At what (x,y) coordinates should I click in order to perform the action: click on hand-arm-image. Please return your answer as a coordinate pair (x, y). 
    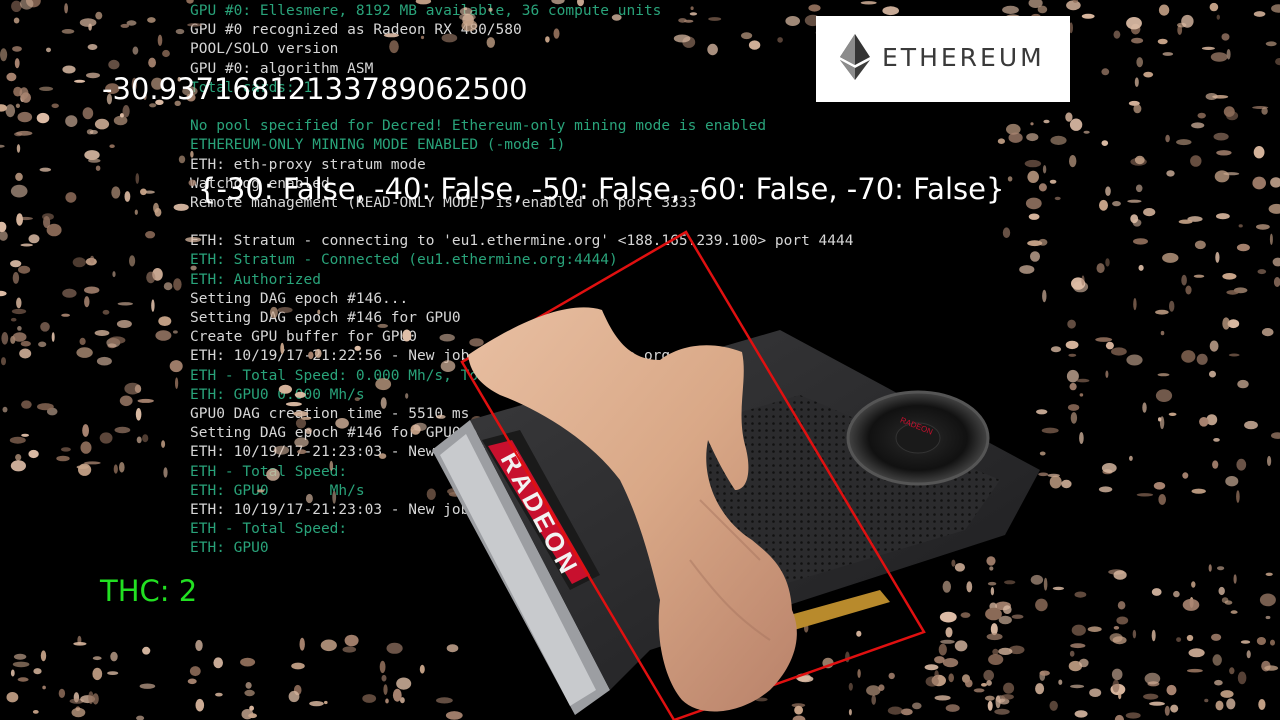
    Looking at the image, I should click on (632, 509).